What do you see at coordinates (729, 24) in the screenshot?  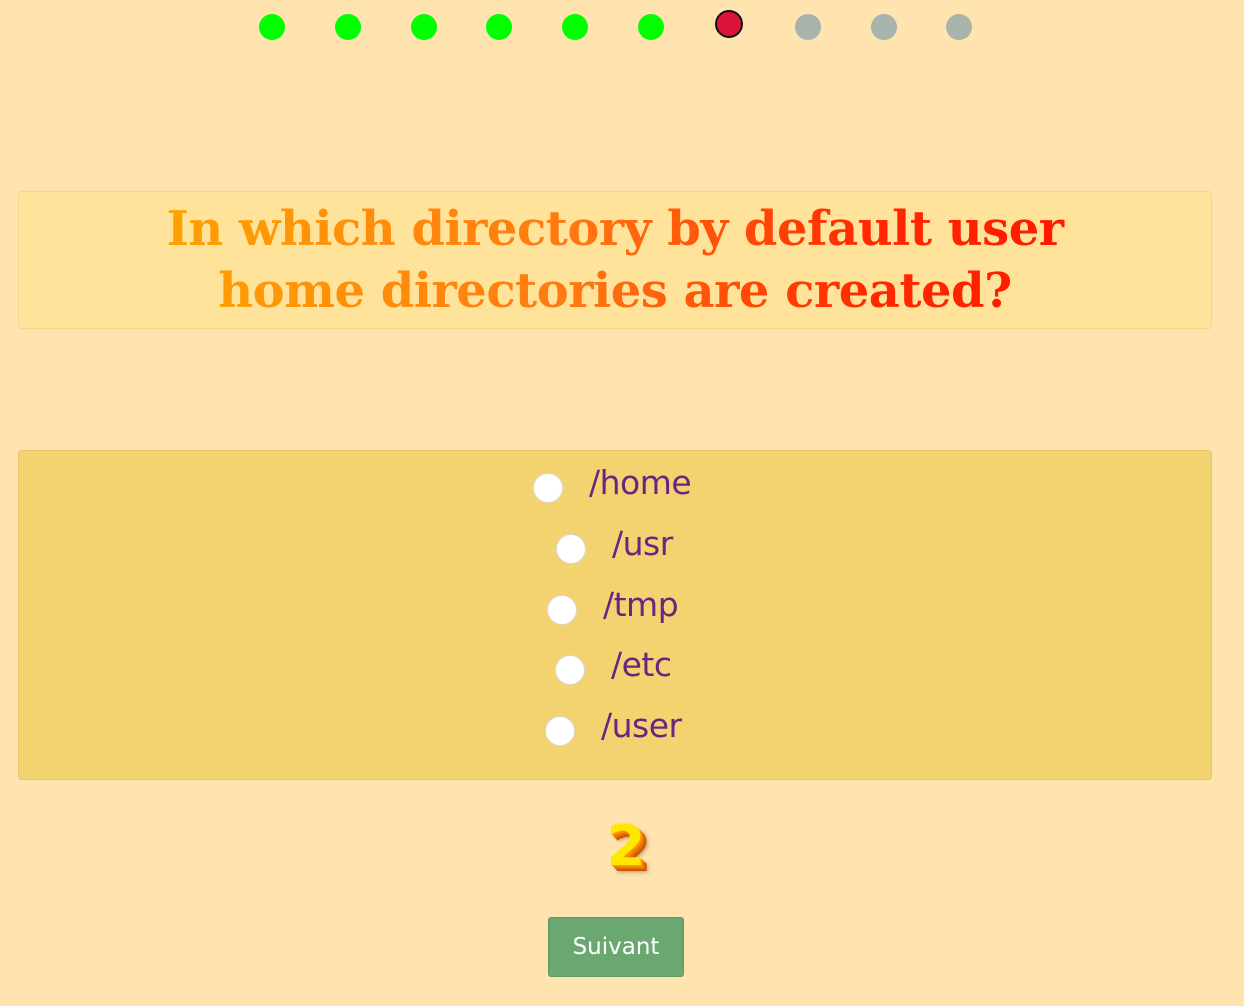 I see `progress-dot-current` at bounding box center [729, 24].